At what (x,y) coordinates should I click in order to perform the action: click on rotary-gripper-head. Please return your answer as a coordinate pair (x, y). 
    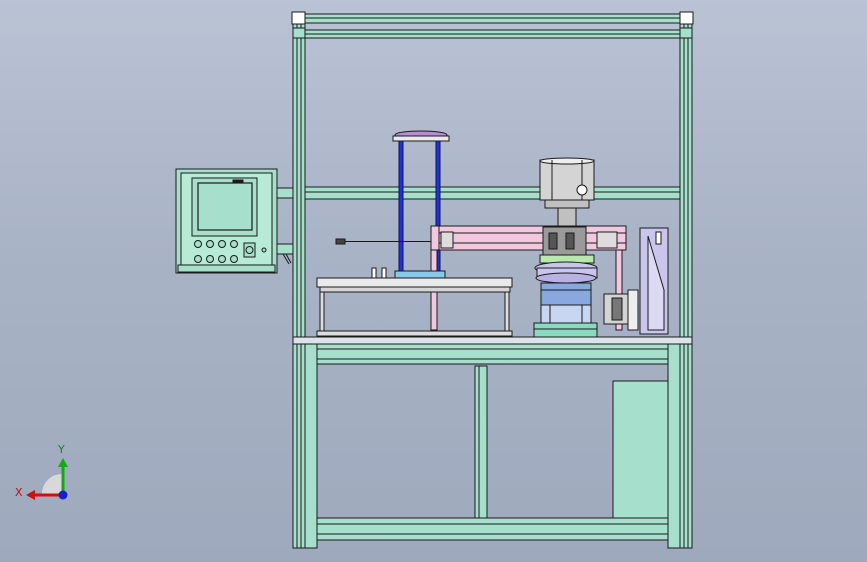
    Looking at the image, I should click on (567, 245).